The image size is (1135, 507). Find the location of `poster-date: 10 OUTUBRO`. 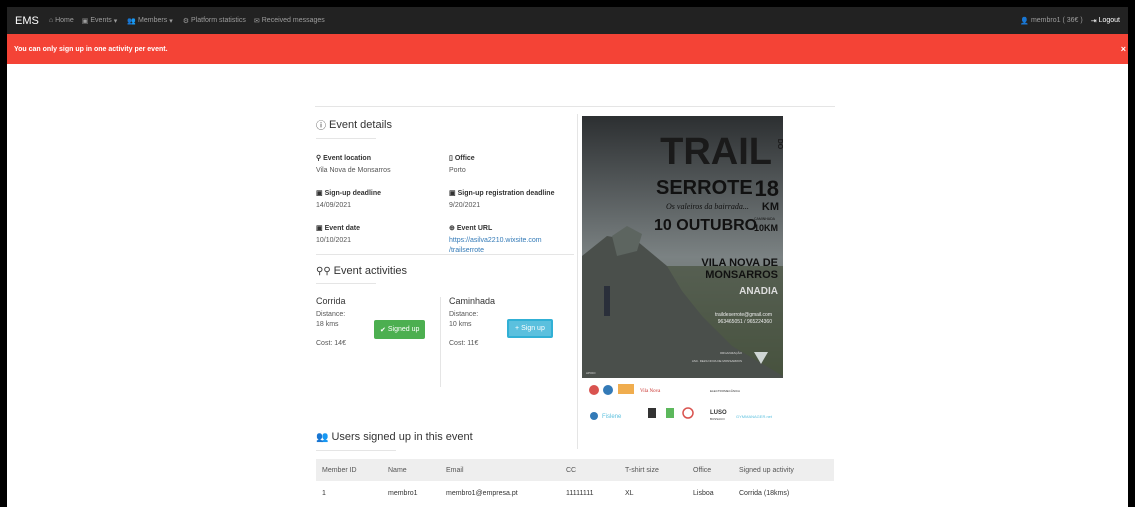

poster-date: 10 OUTUBRO is located at coordinates (705, 225).